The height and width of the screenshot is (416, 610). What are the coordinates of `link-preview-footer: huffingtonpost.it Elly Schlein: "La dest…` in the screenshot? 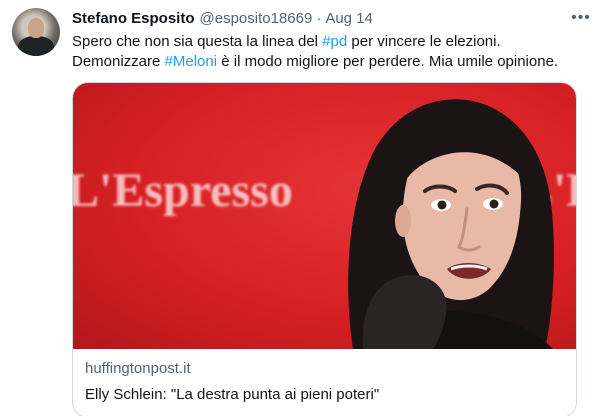 It's located at (324, 382).